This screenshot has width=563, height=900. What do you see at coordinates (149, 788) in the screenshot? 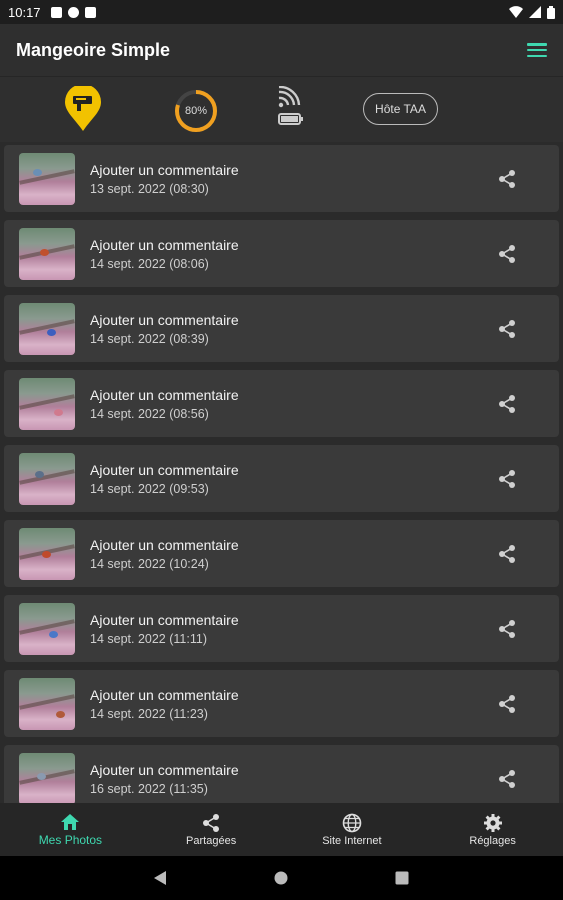
I see `photo-date: 16 sept. 2022 (11:35)` at bounding box center [149, 788].